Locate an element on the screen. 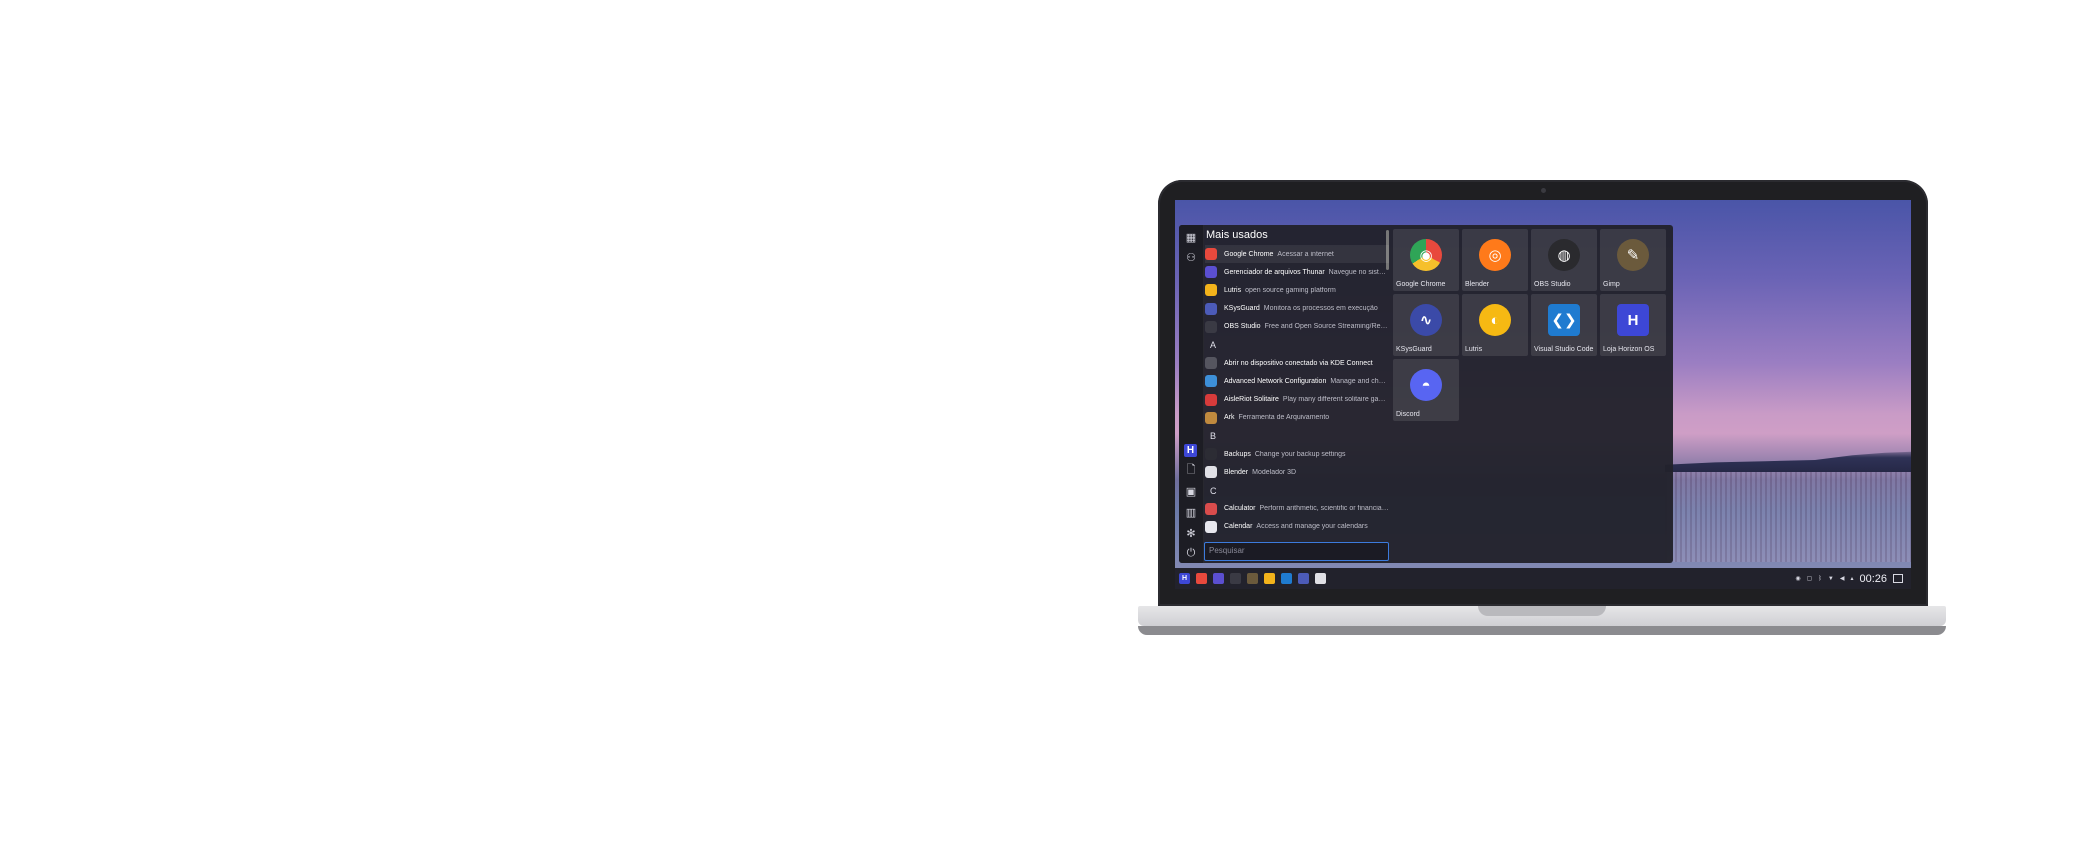  list-item: Blender Modelador 3D is located at coordinates (1297, 472).